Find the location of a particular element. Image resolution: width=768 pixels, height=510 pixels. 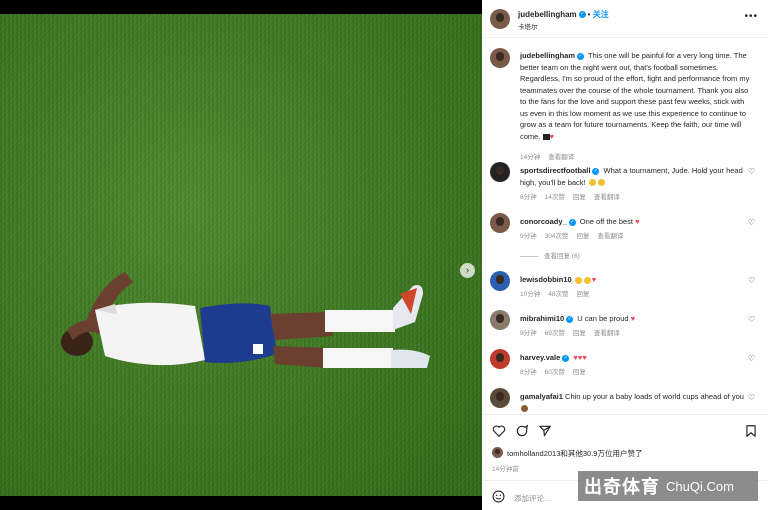

caption-avatar is located at coordinates (500, 58).